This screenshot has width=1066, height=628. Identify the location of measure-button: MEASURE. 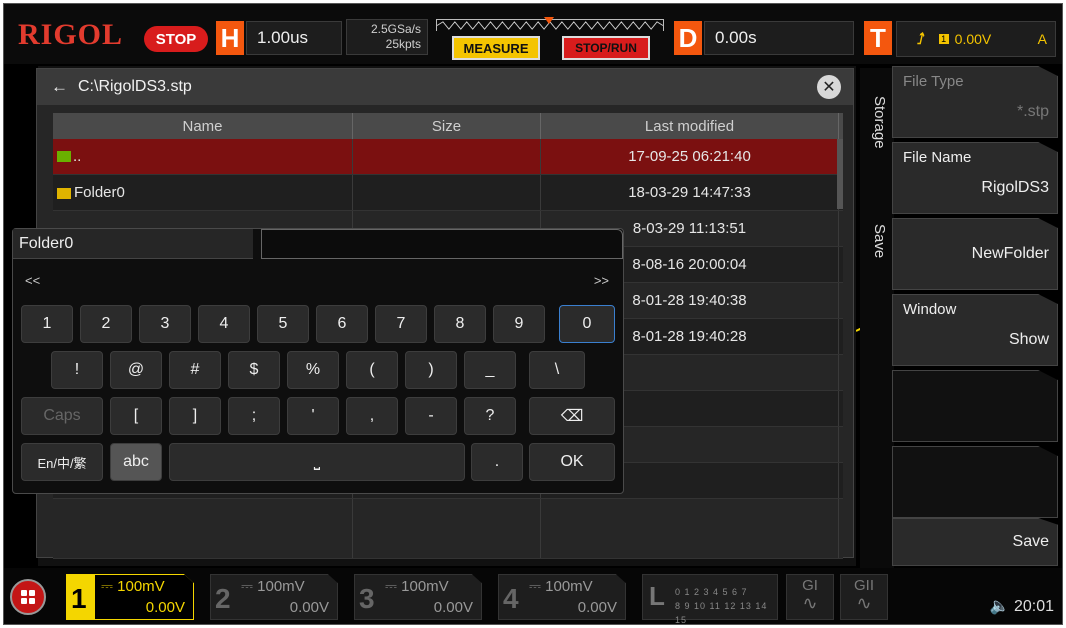
(496, 48).